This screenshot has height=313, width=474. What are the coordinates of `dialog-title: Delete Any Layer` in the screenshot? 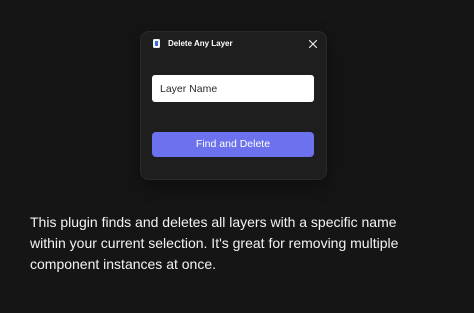 It's located at (200, 43).